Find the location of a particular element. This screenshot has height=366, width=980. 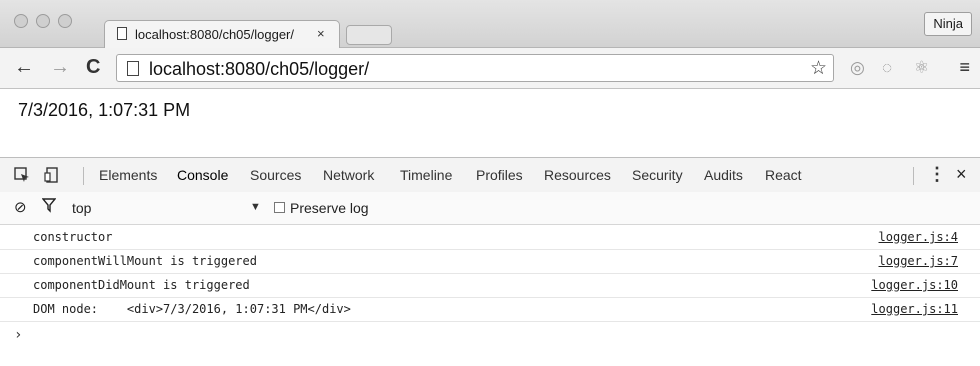

tab-title: localhost:8080/ch05/logger/ is located at coordinates (215, 34).